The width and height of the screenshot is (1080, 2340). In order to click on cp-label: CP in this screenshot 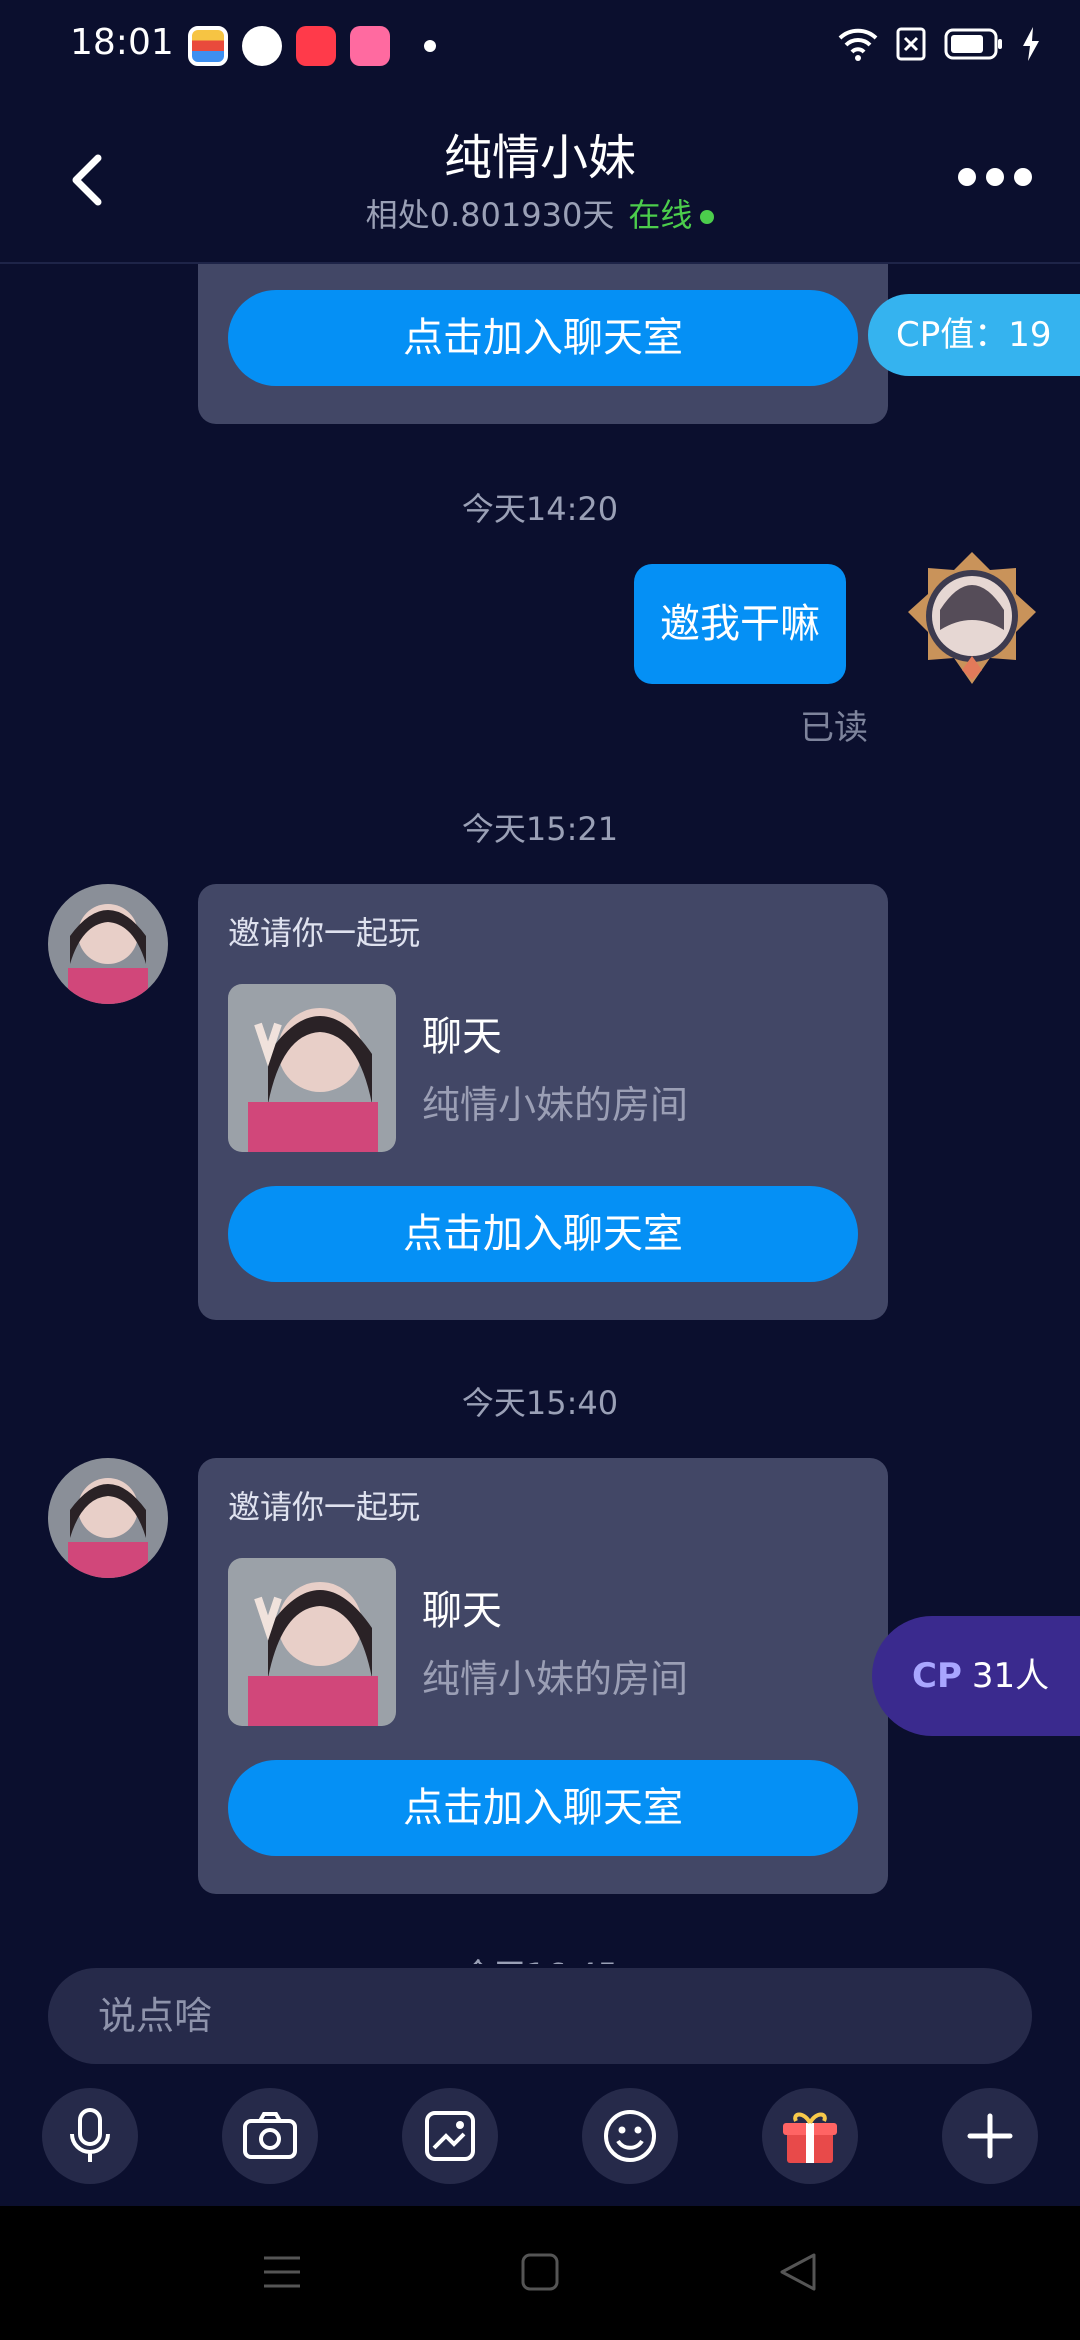, I will do `click(937, 1676)`.